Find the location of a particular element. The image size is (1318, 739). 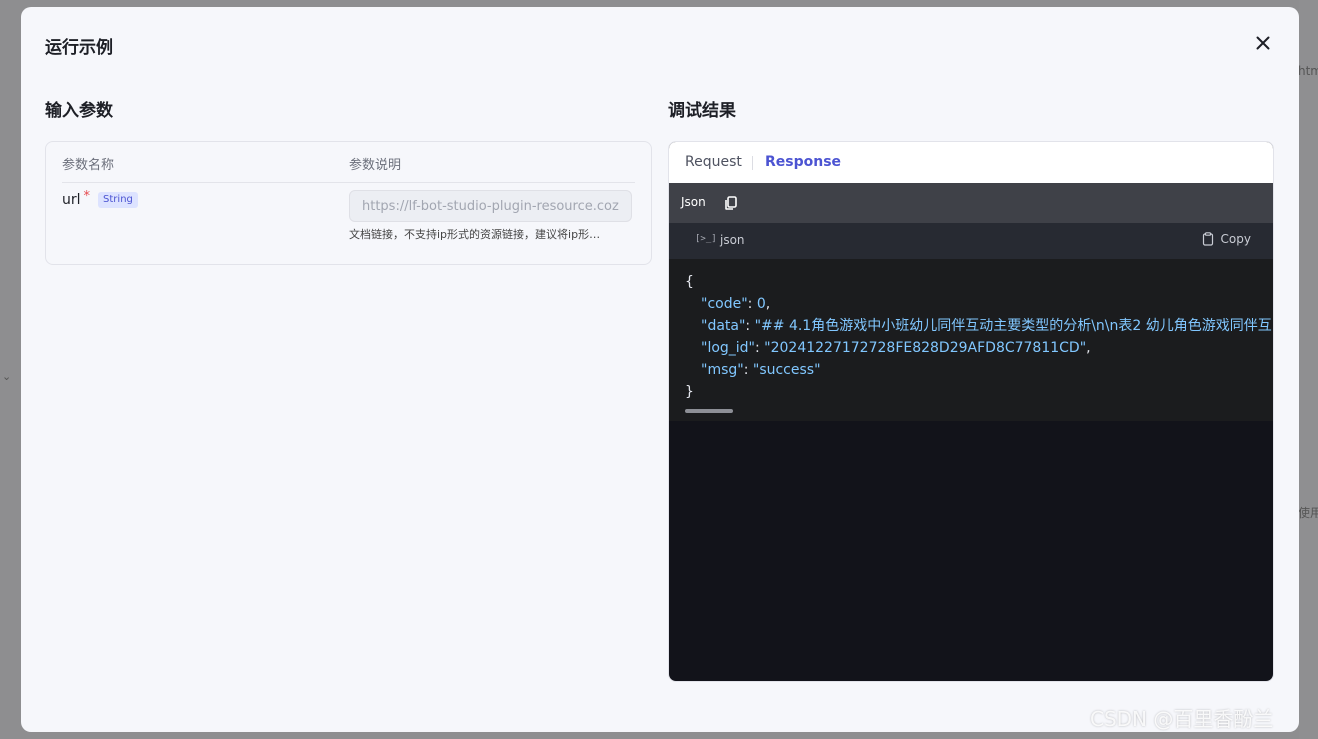

result-tabs: Request Response is located at coordinates (971, 162).